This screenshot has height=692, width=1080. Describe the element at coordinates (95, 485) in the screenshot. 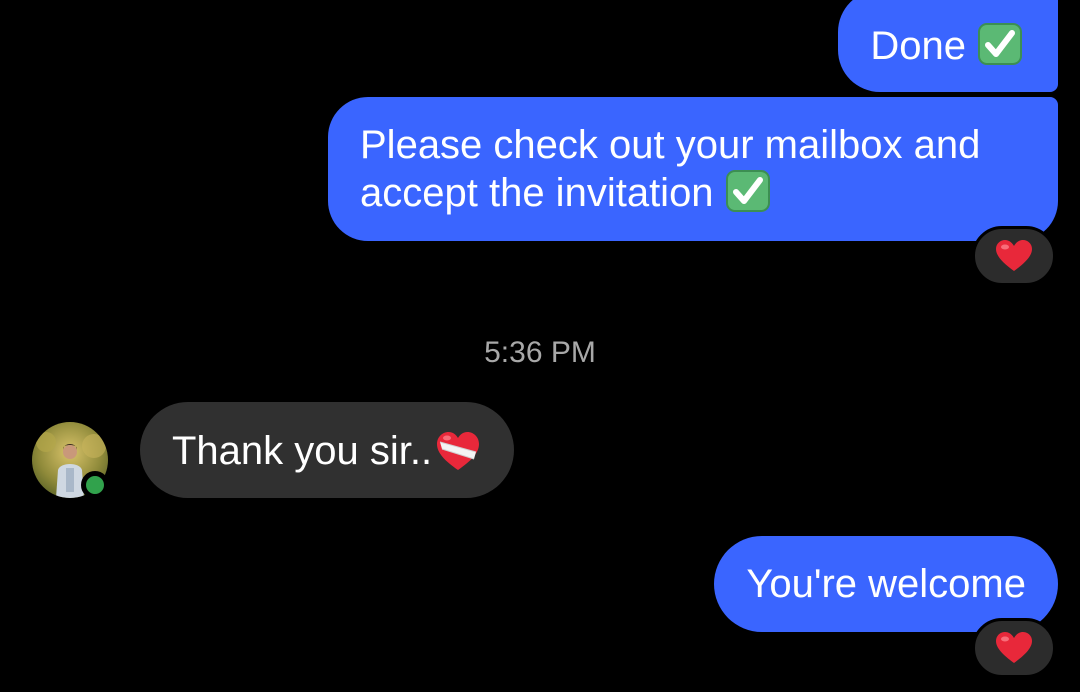

I see `online-status-indicator` at that location.